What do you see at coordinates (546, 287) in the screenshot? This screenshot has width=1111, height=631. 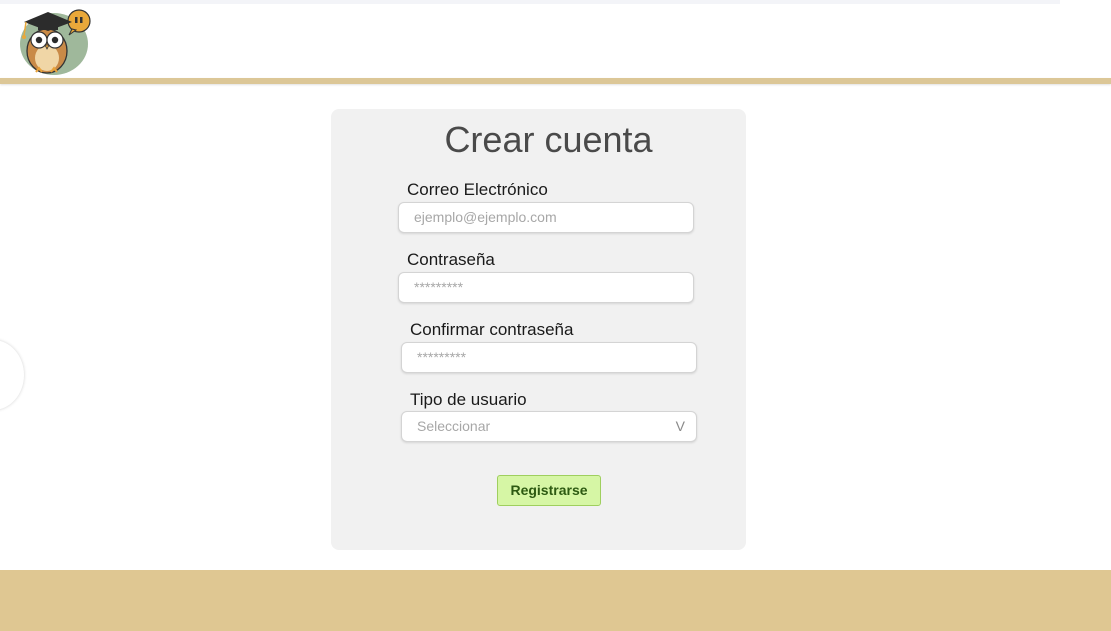 I see `password-field: *********` at bounding box center [546, 287].